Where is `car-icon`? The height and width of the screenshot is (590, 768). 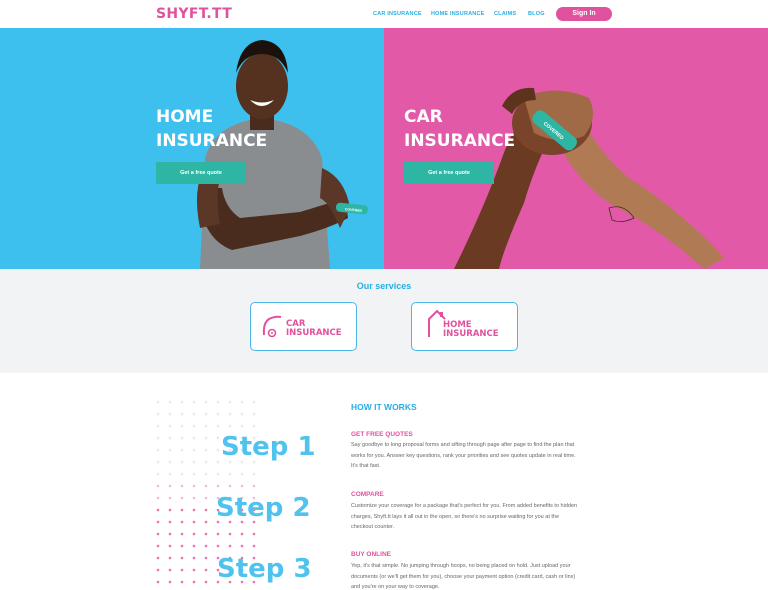
car-icon is located at coordinates (272, 326).